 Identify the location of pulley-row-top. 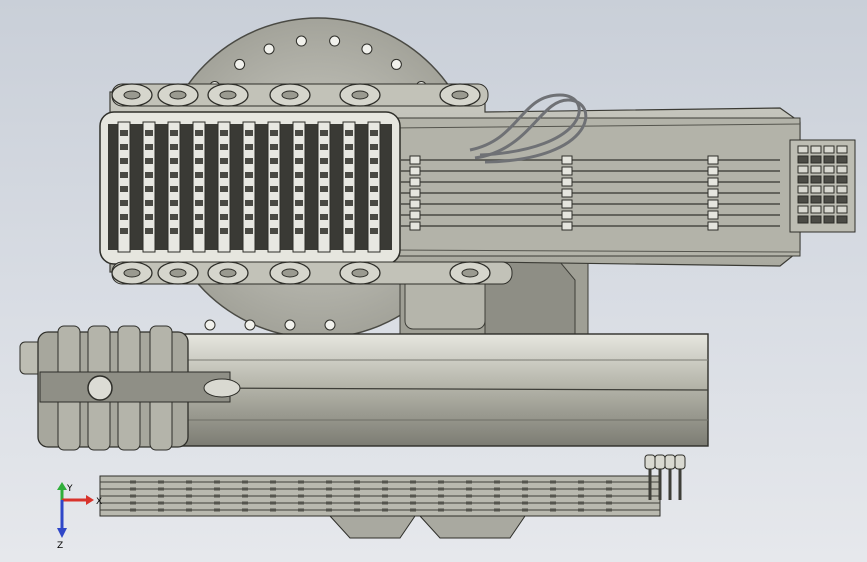
(300, 95).